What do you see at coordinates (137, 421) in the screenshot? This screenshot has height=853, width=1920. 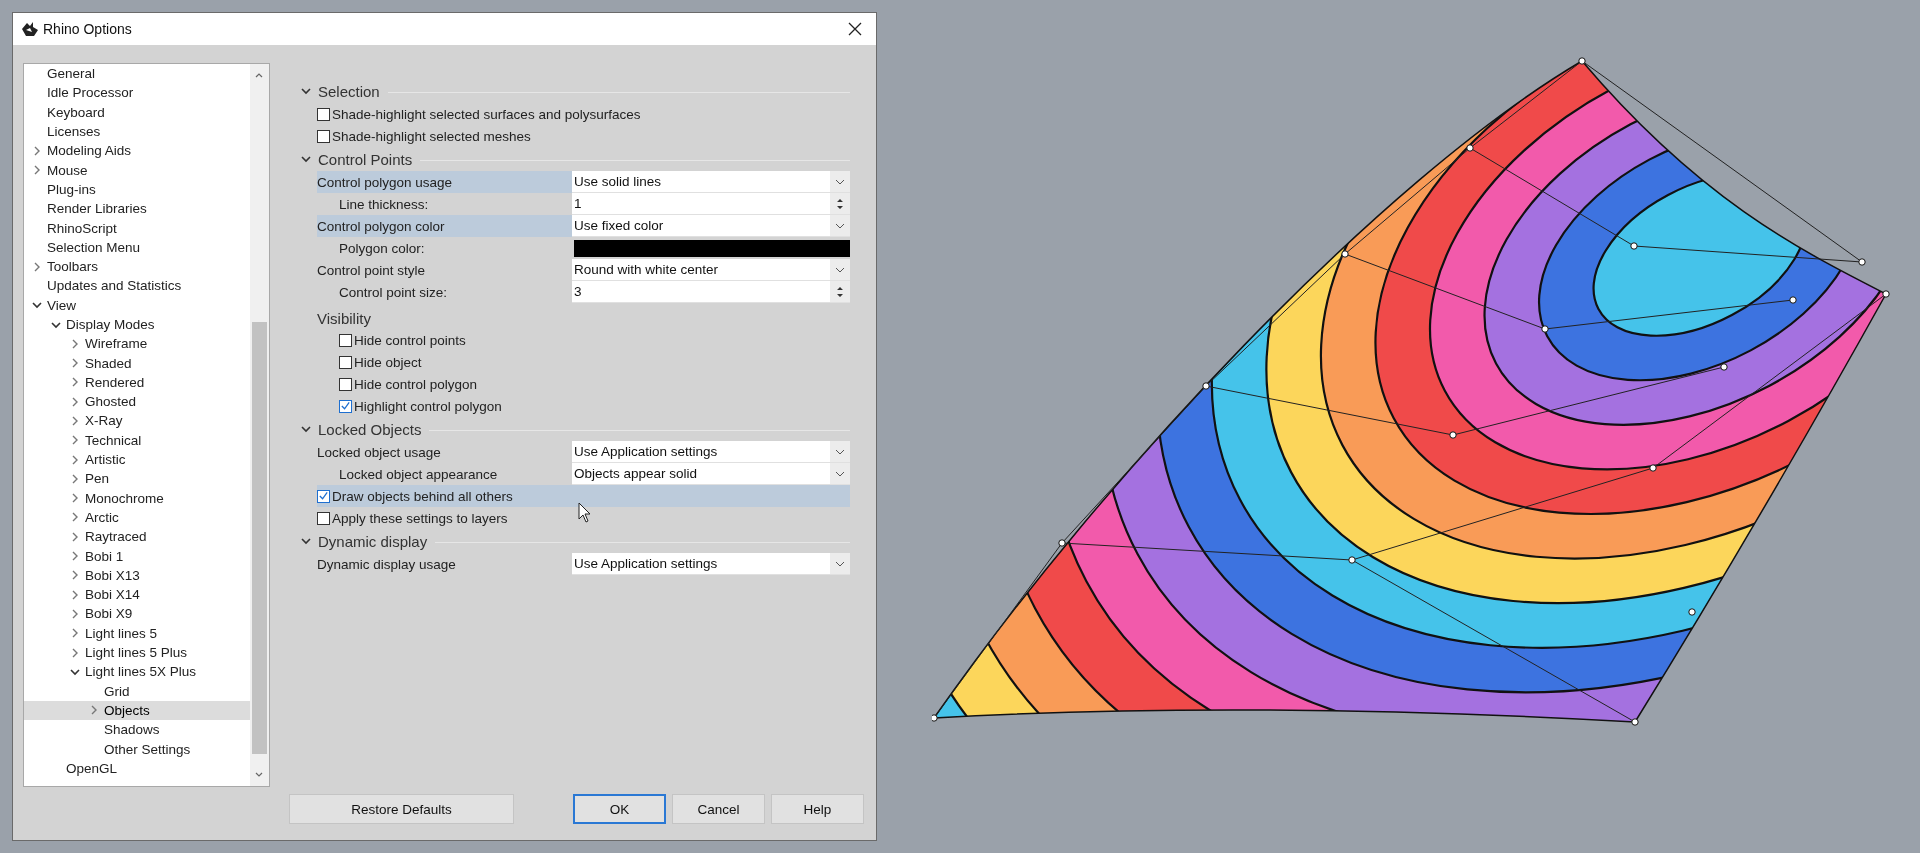 I see `tree-item: X-Ray` at bounding box center [137, 421].